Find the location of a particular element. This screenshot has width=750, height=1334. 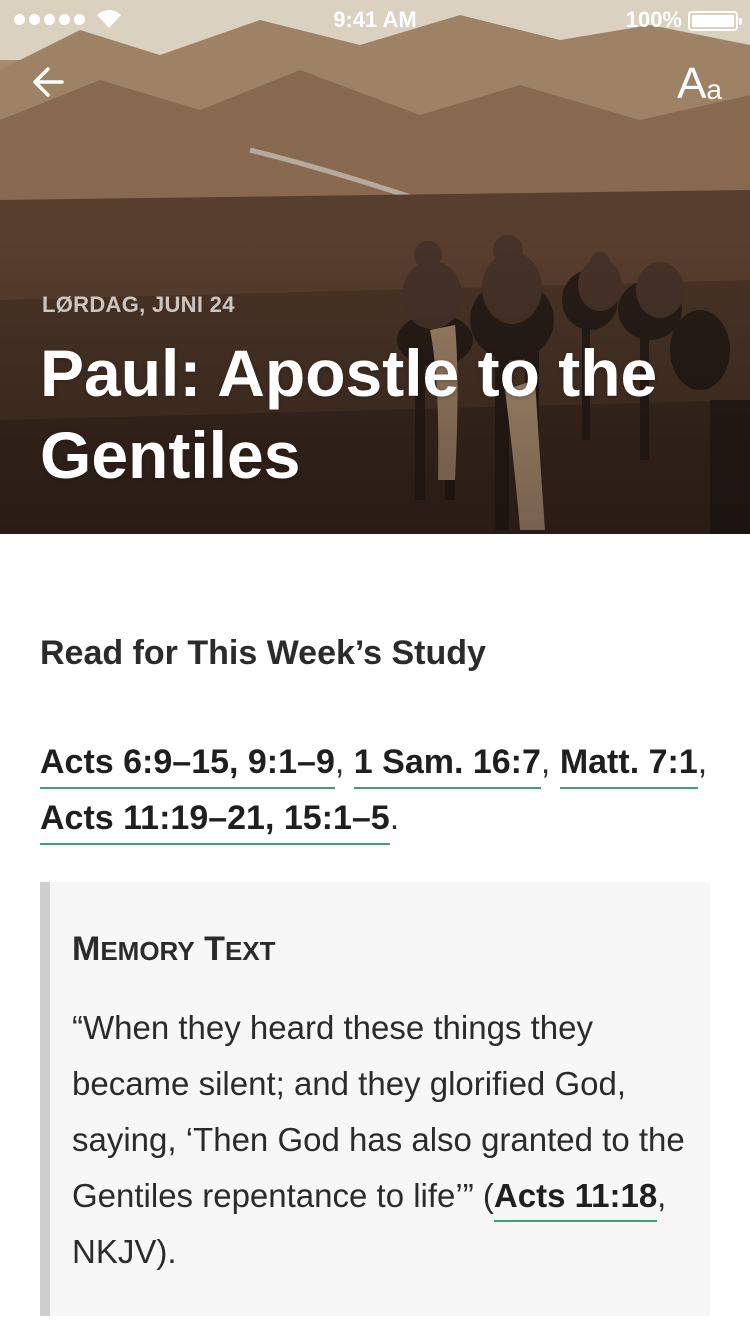

memory-reference-link: Acts 11:18 is located at coordinates (575, 1199).